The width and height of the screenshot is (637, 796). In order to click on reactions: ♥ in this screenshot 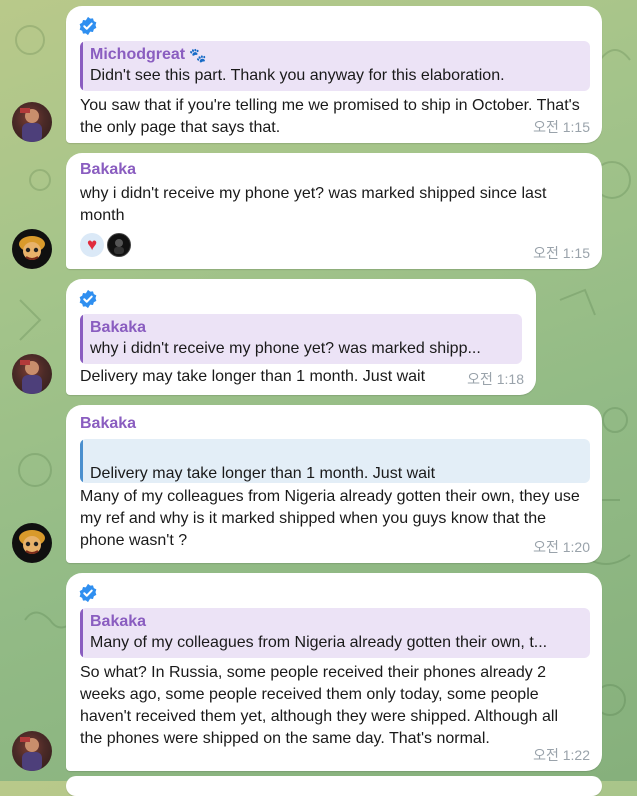, I will do `click(335, 245)`.